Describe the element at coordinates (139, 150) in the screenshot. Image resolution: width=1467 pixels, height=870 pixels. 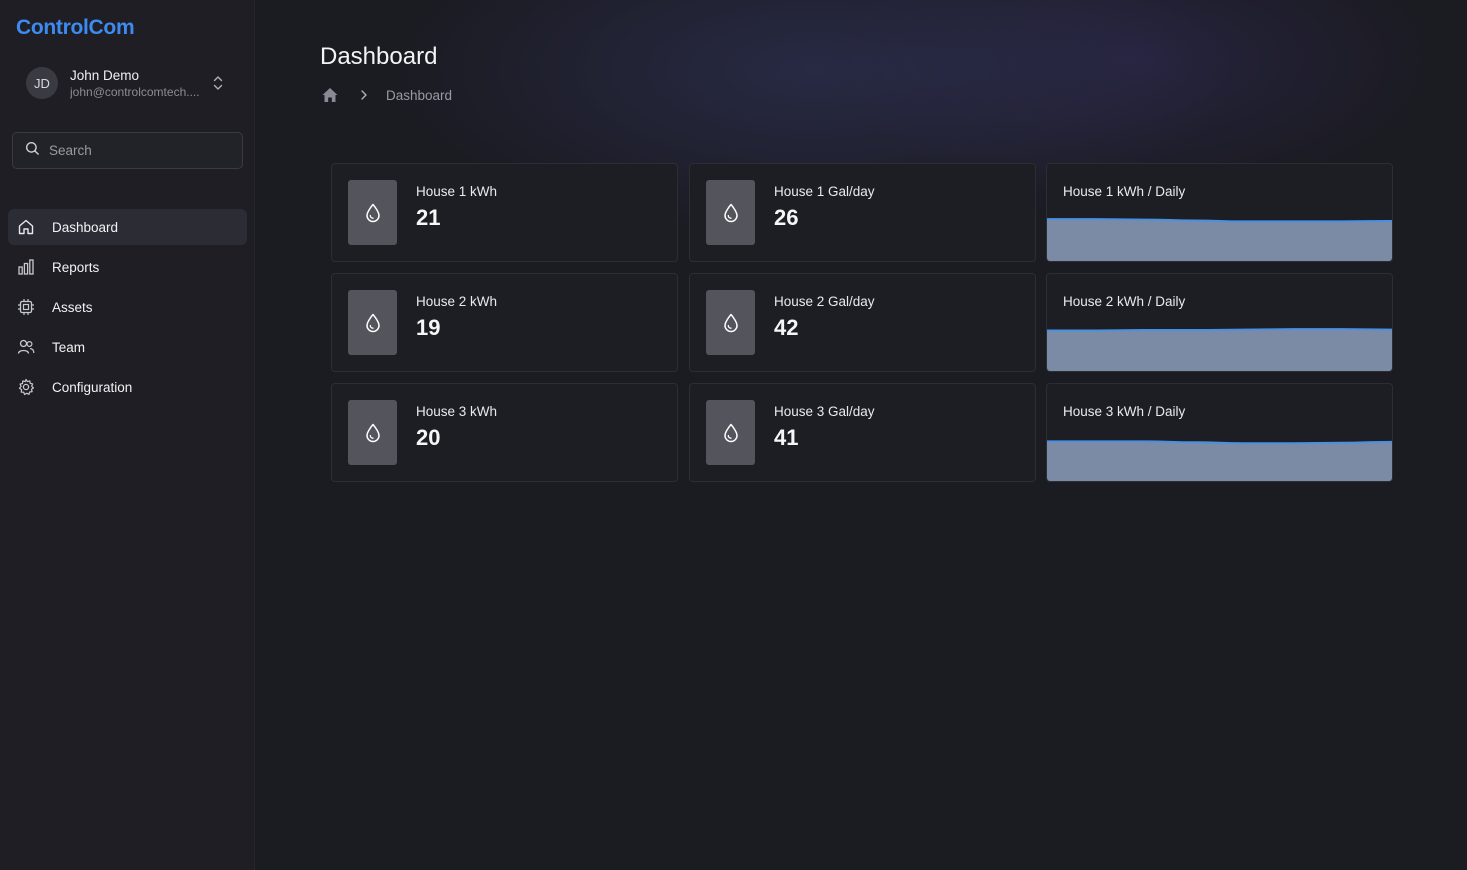
I see `search-input` at that location.